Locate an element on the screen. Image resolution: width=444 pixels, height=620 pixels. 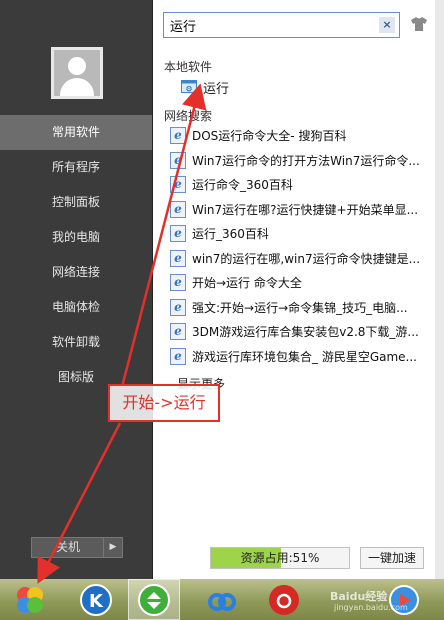
resource-usage-label: 资源占用:51% is located at coordinates (280, 558).